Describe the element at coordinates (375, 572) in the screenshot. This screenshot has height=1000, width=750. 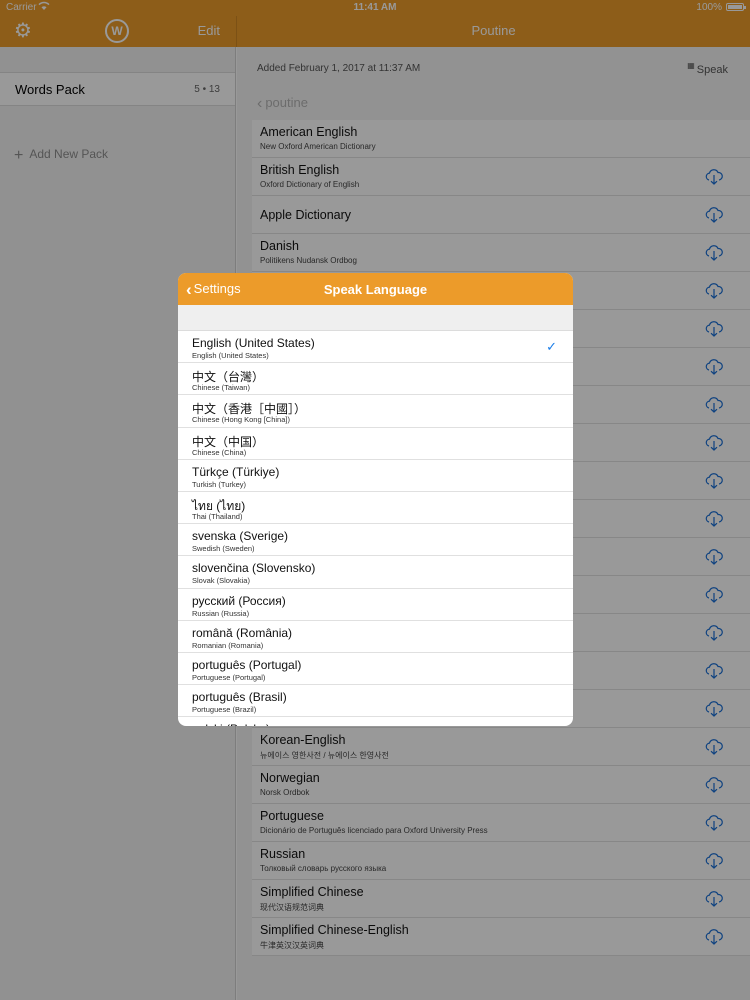
I see `list-item: slovenčina (Slovensko) Slovak (Slovakia)` at that location.